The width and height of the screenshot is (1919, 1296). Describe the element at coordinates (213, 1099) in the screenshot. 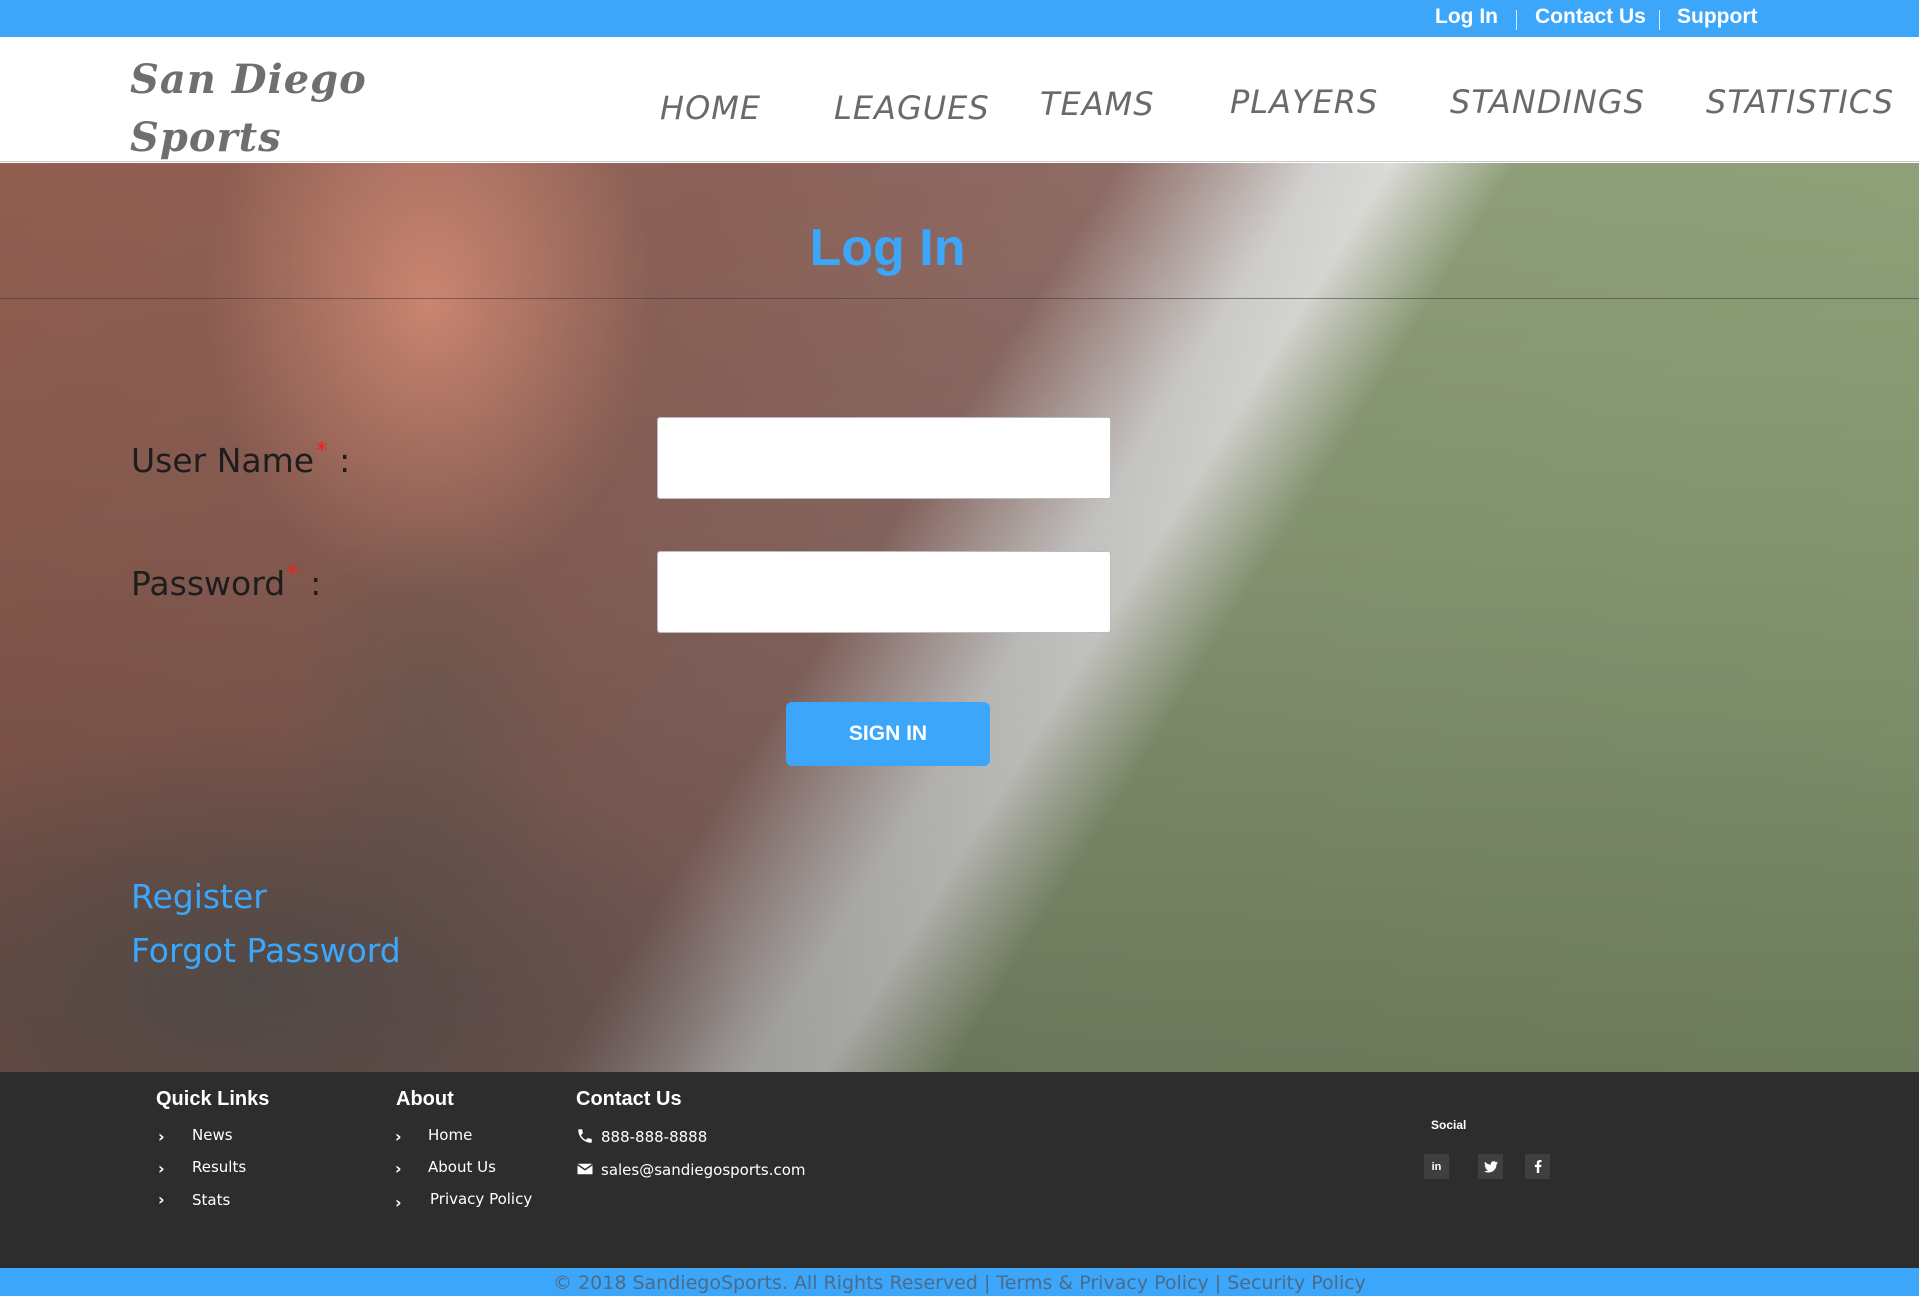

I see `quick-links-heading: Quick Links` at that location.